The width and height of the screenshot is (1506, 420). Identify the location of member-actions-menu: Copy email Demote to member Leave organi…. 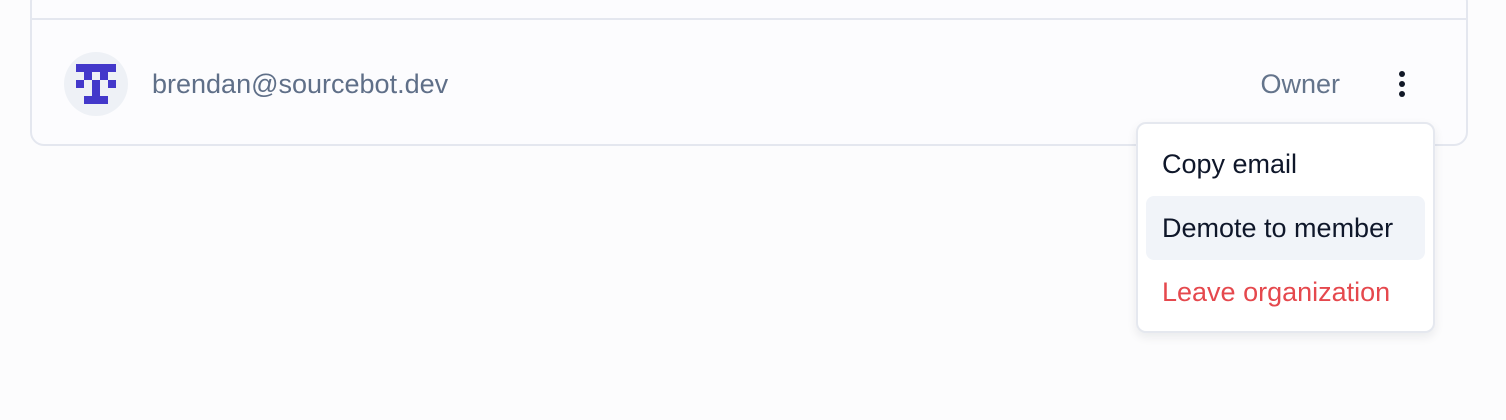
(1285, 227).